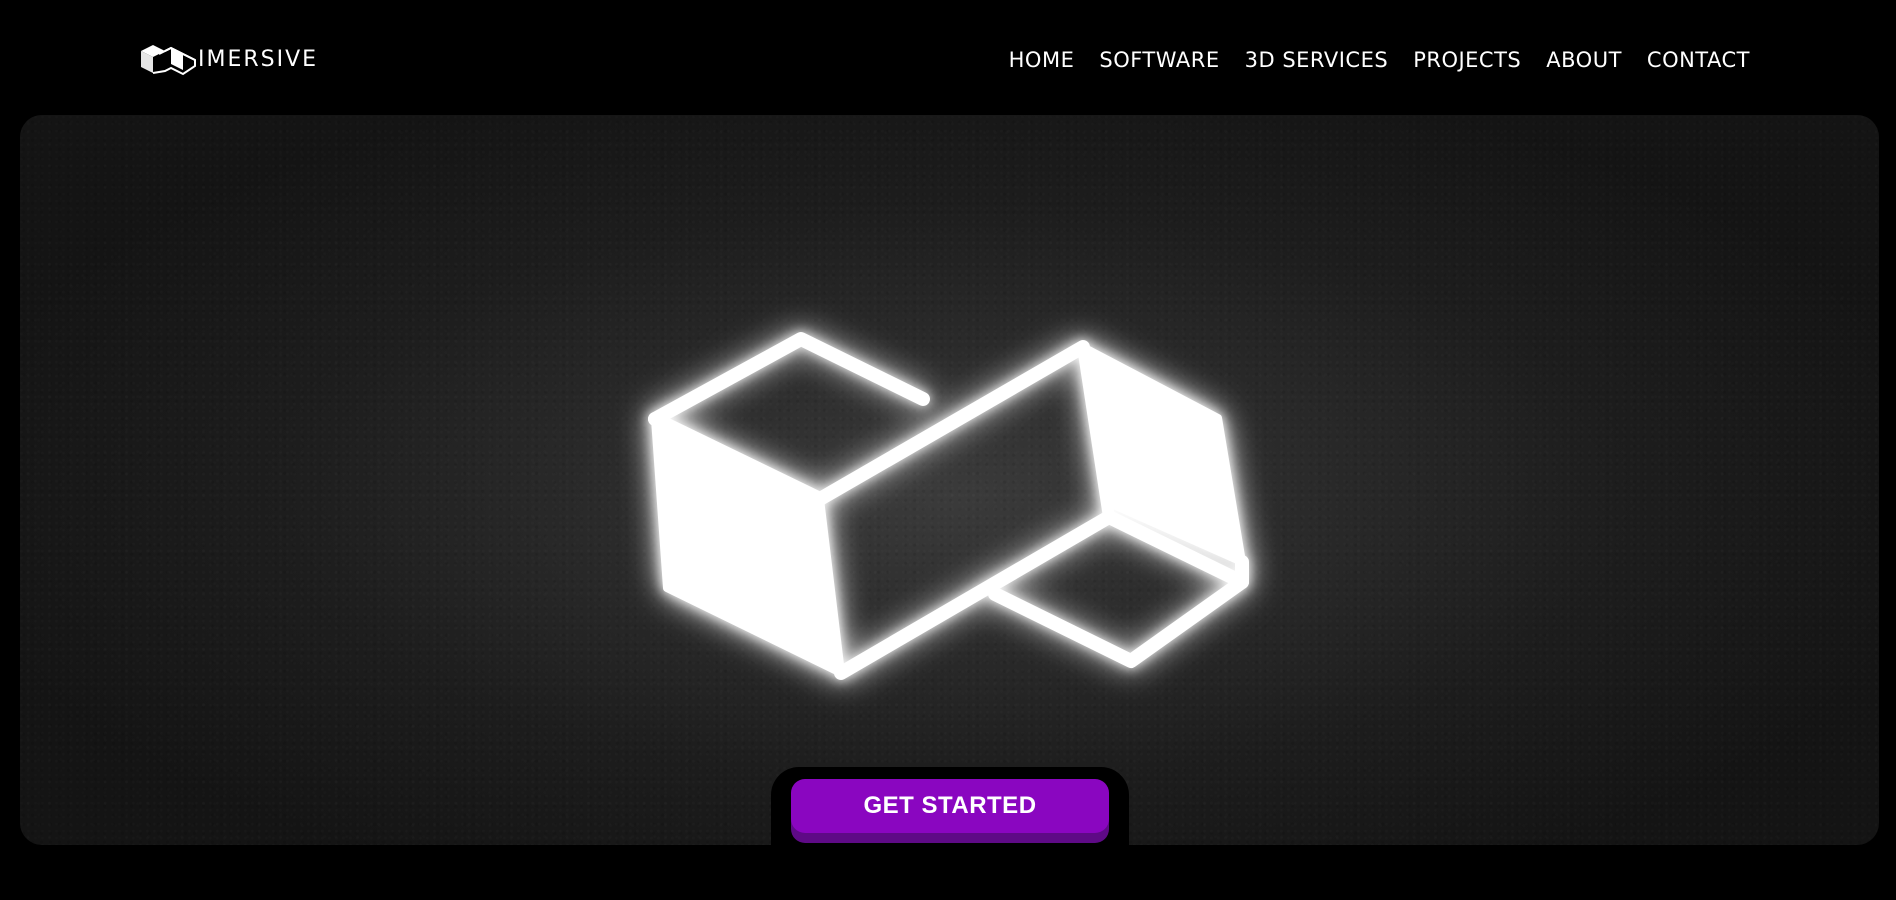 The height and width of the screenshot is (900, 1896). What do you see at coordinates (1317, 60) in the screenshot?
I see `nav-item-3d-services: 3D SERVICES` at bounding box center [1317, 60].